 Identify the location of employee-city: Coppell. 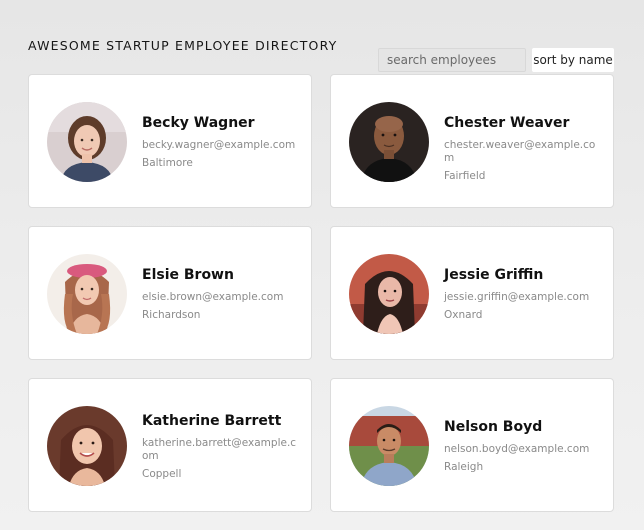
(162, 474).